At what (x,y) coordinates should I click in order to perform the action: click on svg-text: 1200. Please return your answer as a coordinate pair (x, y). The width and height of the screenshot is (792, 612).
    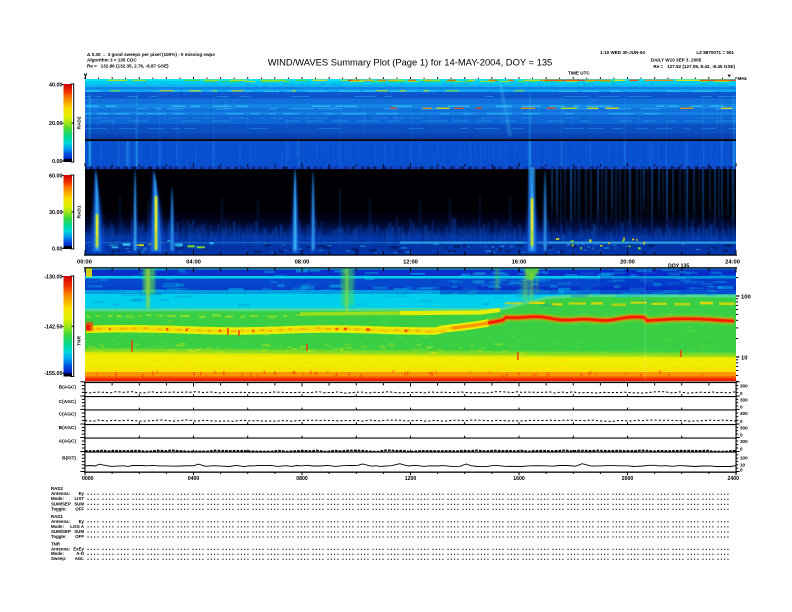
    Looking at the image, I should click on (411, 479).